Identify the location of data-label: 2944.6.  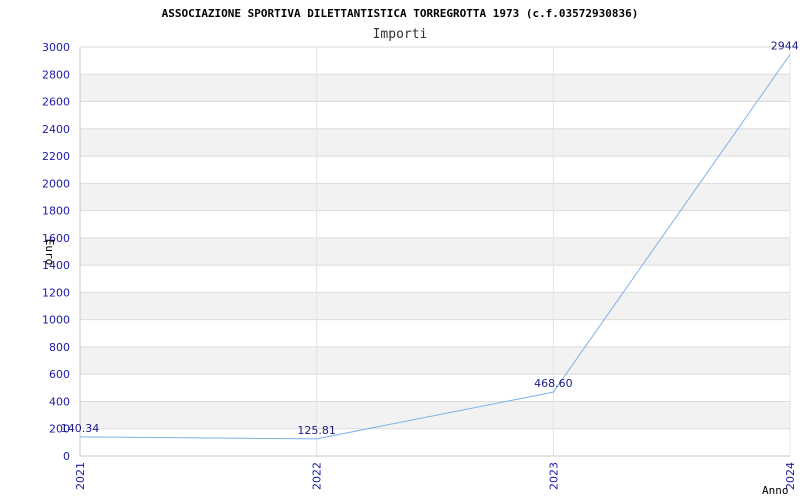
(785, 46).